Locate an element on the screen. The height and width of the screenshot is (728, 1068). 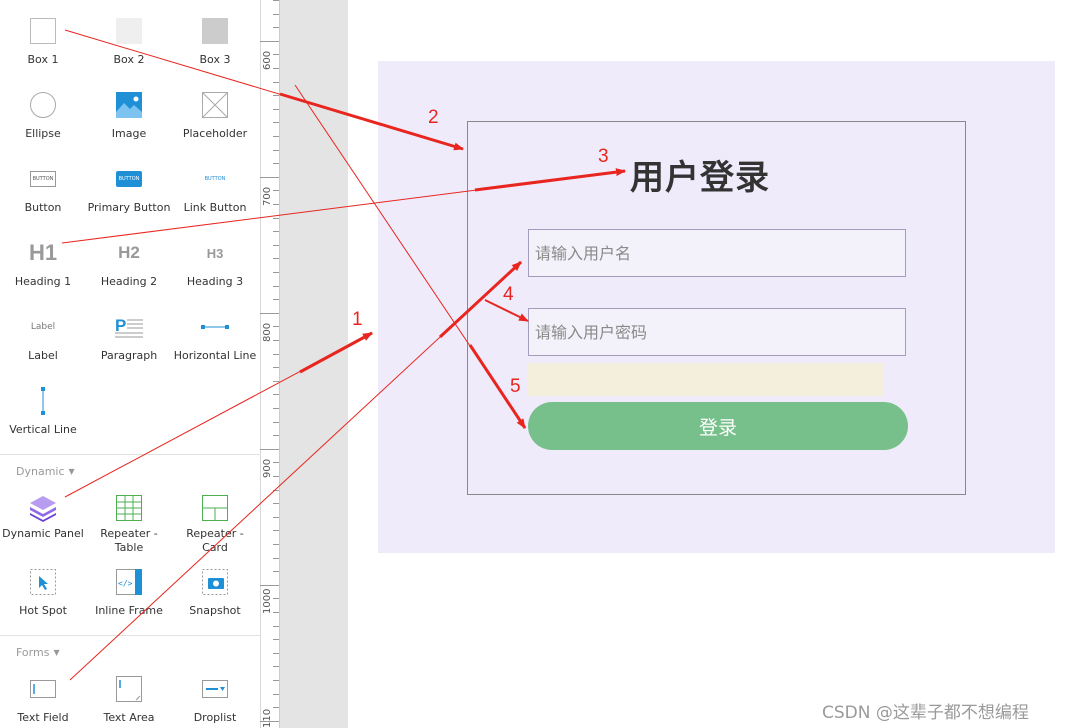
widget-text-area: Text Area is located at coordinates (129, 699).